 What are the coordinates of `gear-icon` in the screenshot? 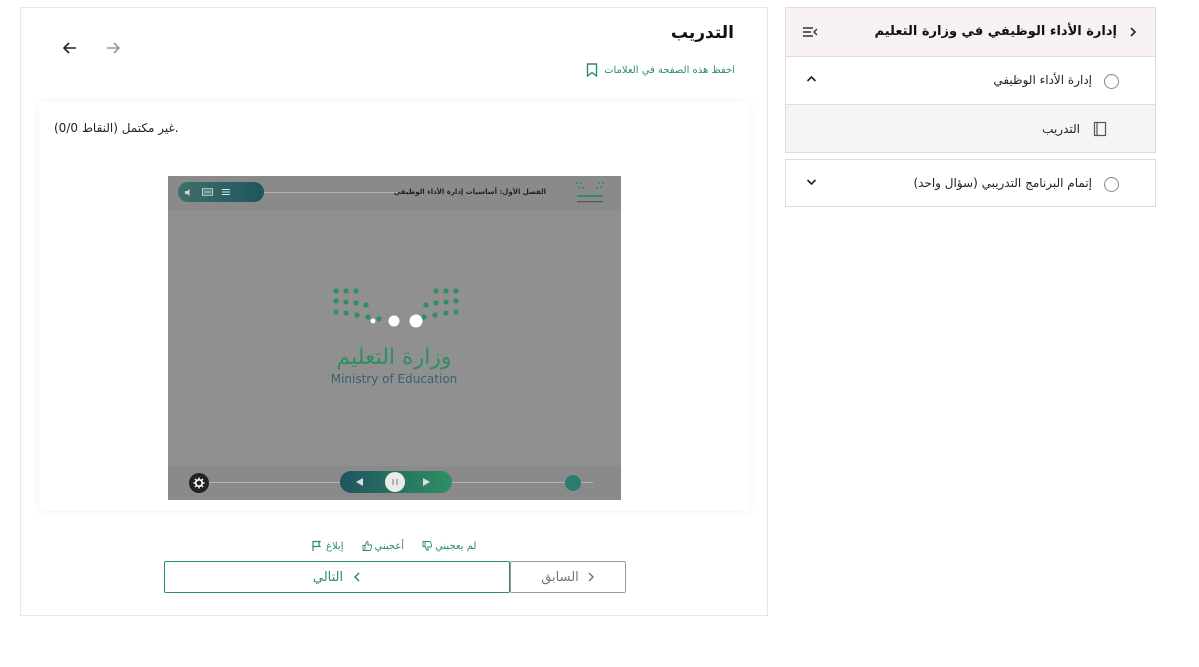 It's located at (199, 483).